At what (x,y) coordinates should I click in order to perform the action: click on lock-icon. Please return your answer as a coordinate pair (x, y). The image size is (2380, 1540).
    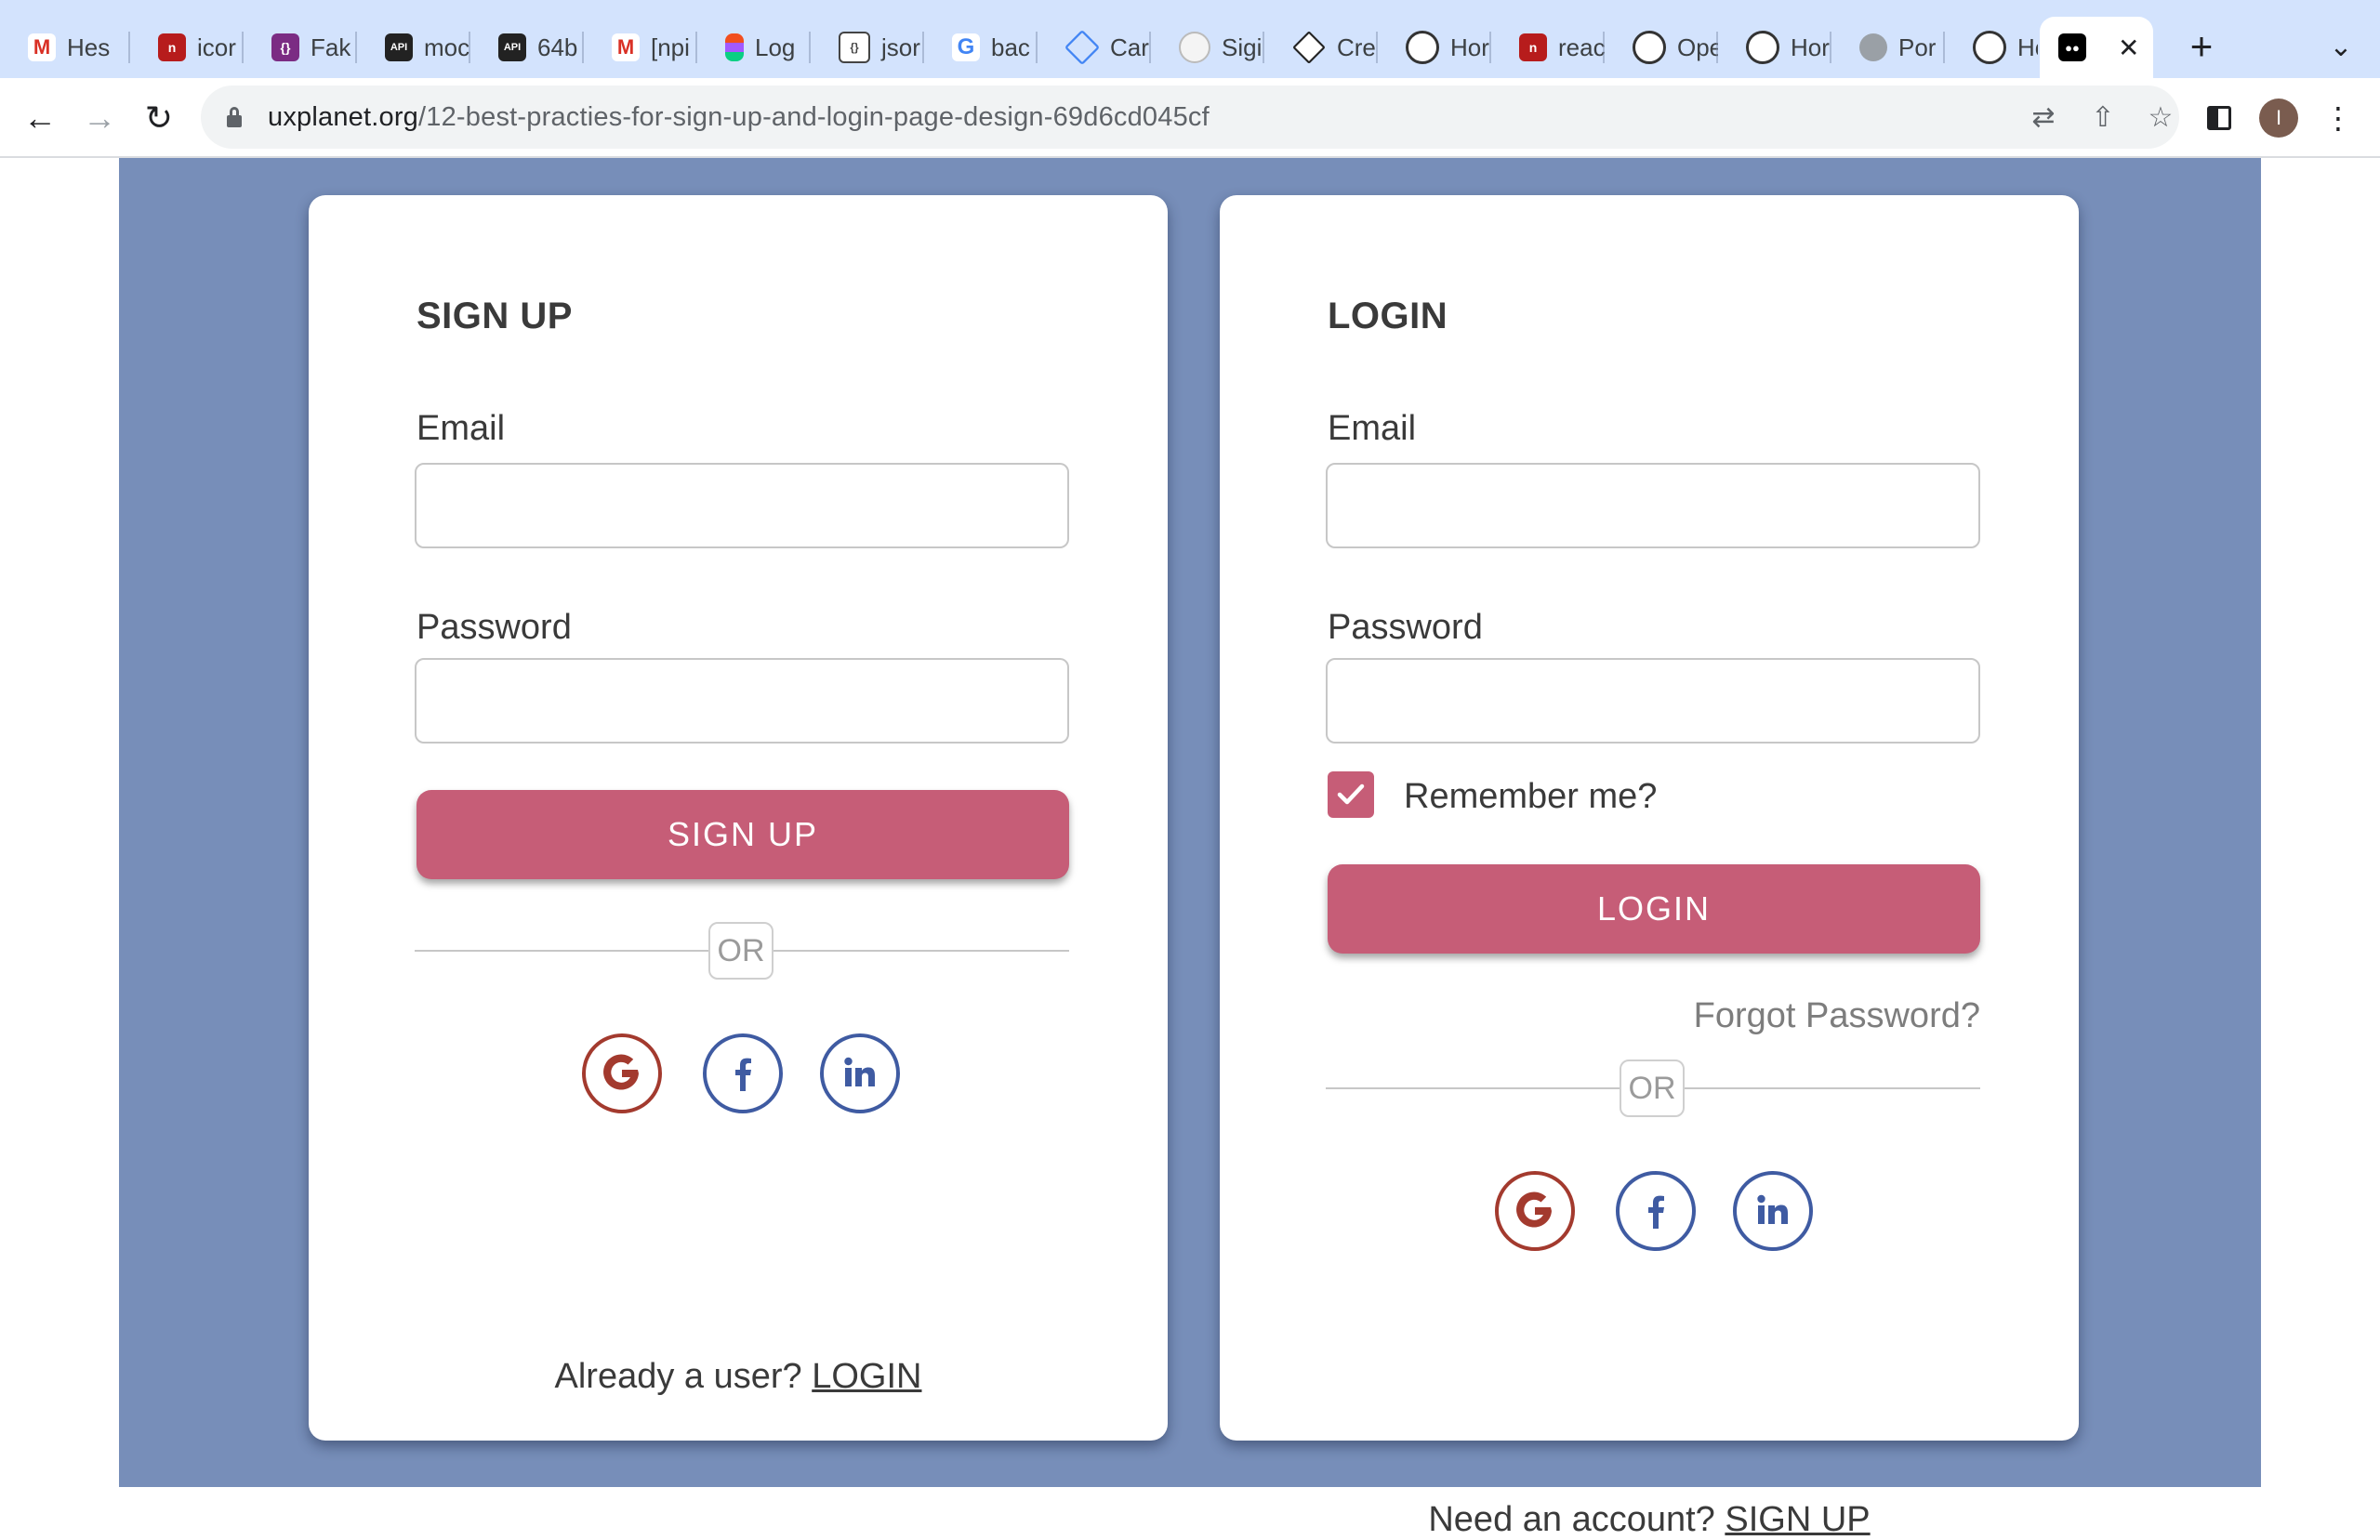
    Looking at the image, I should click on (234, 117).